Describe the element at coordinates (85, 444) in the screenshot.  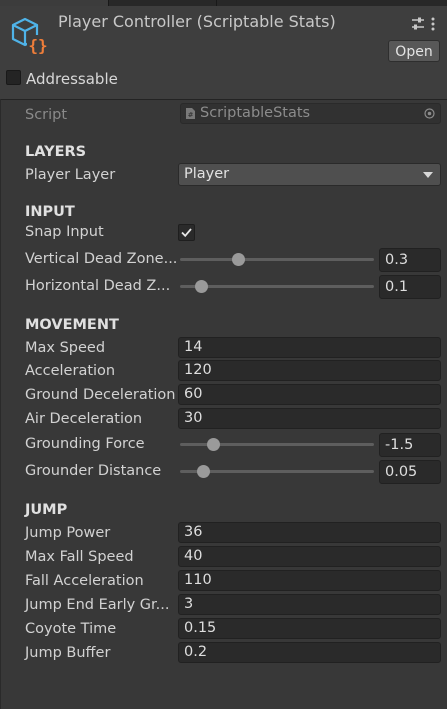
I see `grounding-force-label: Grounding Force` at that location.